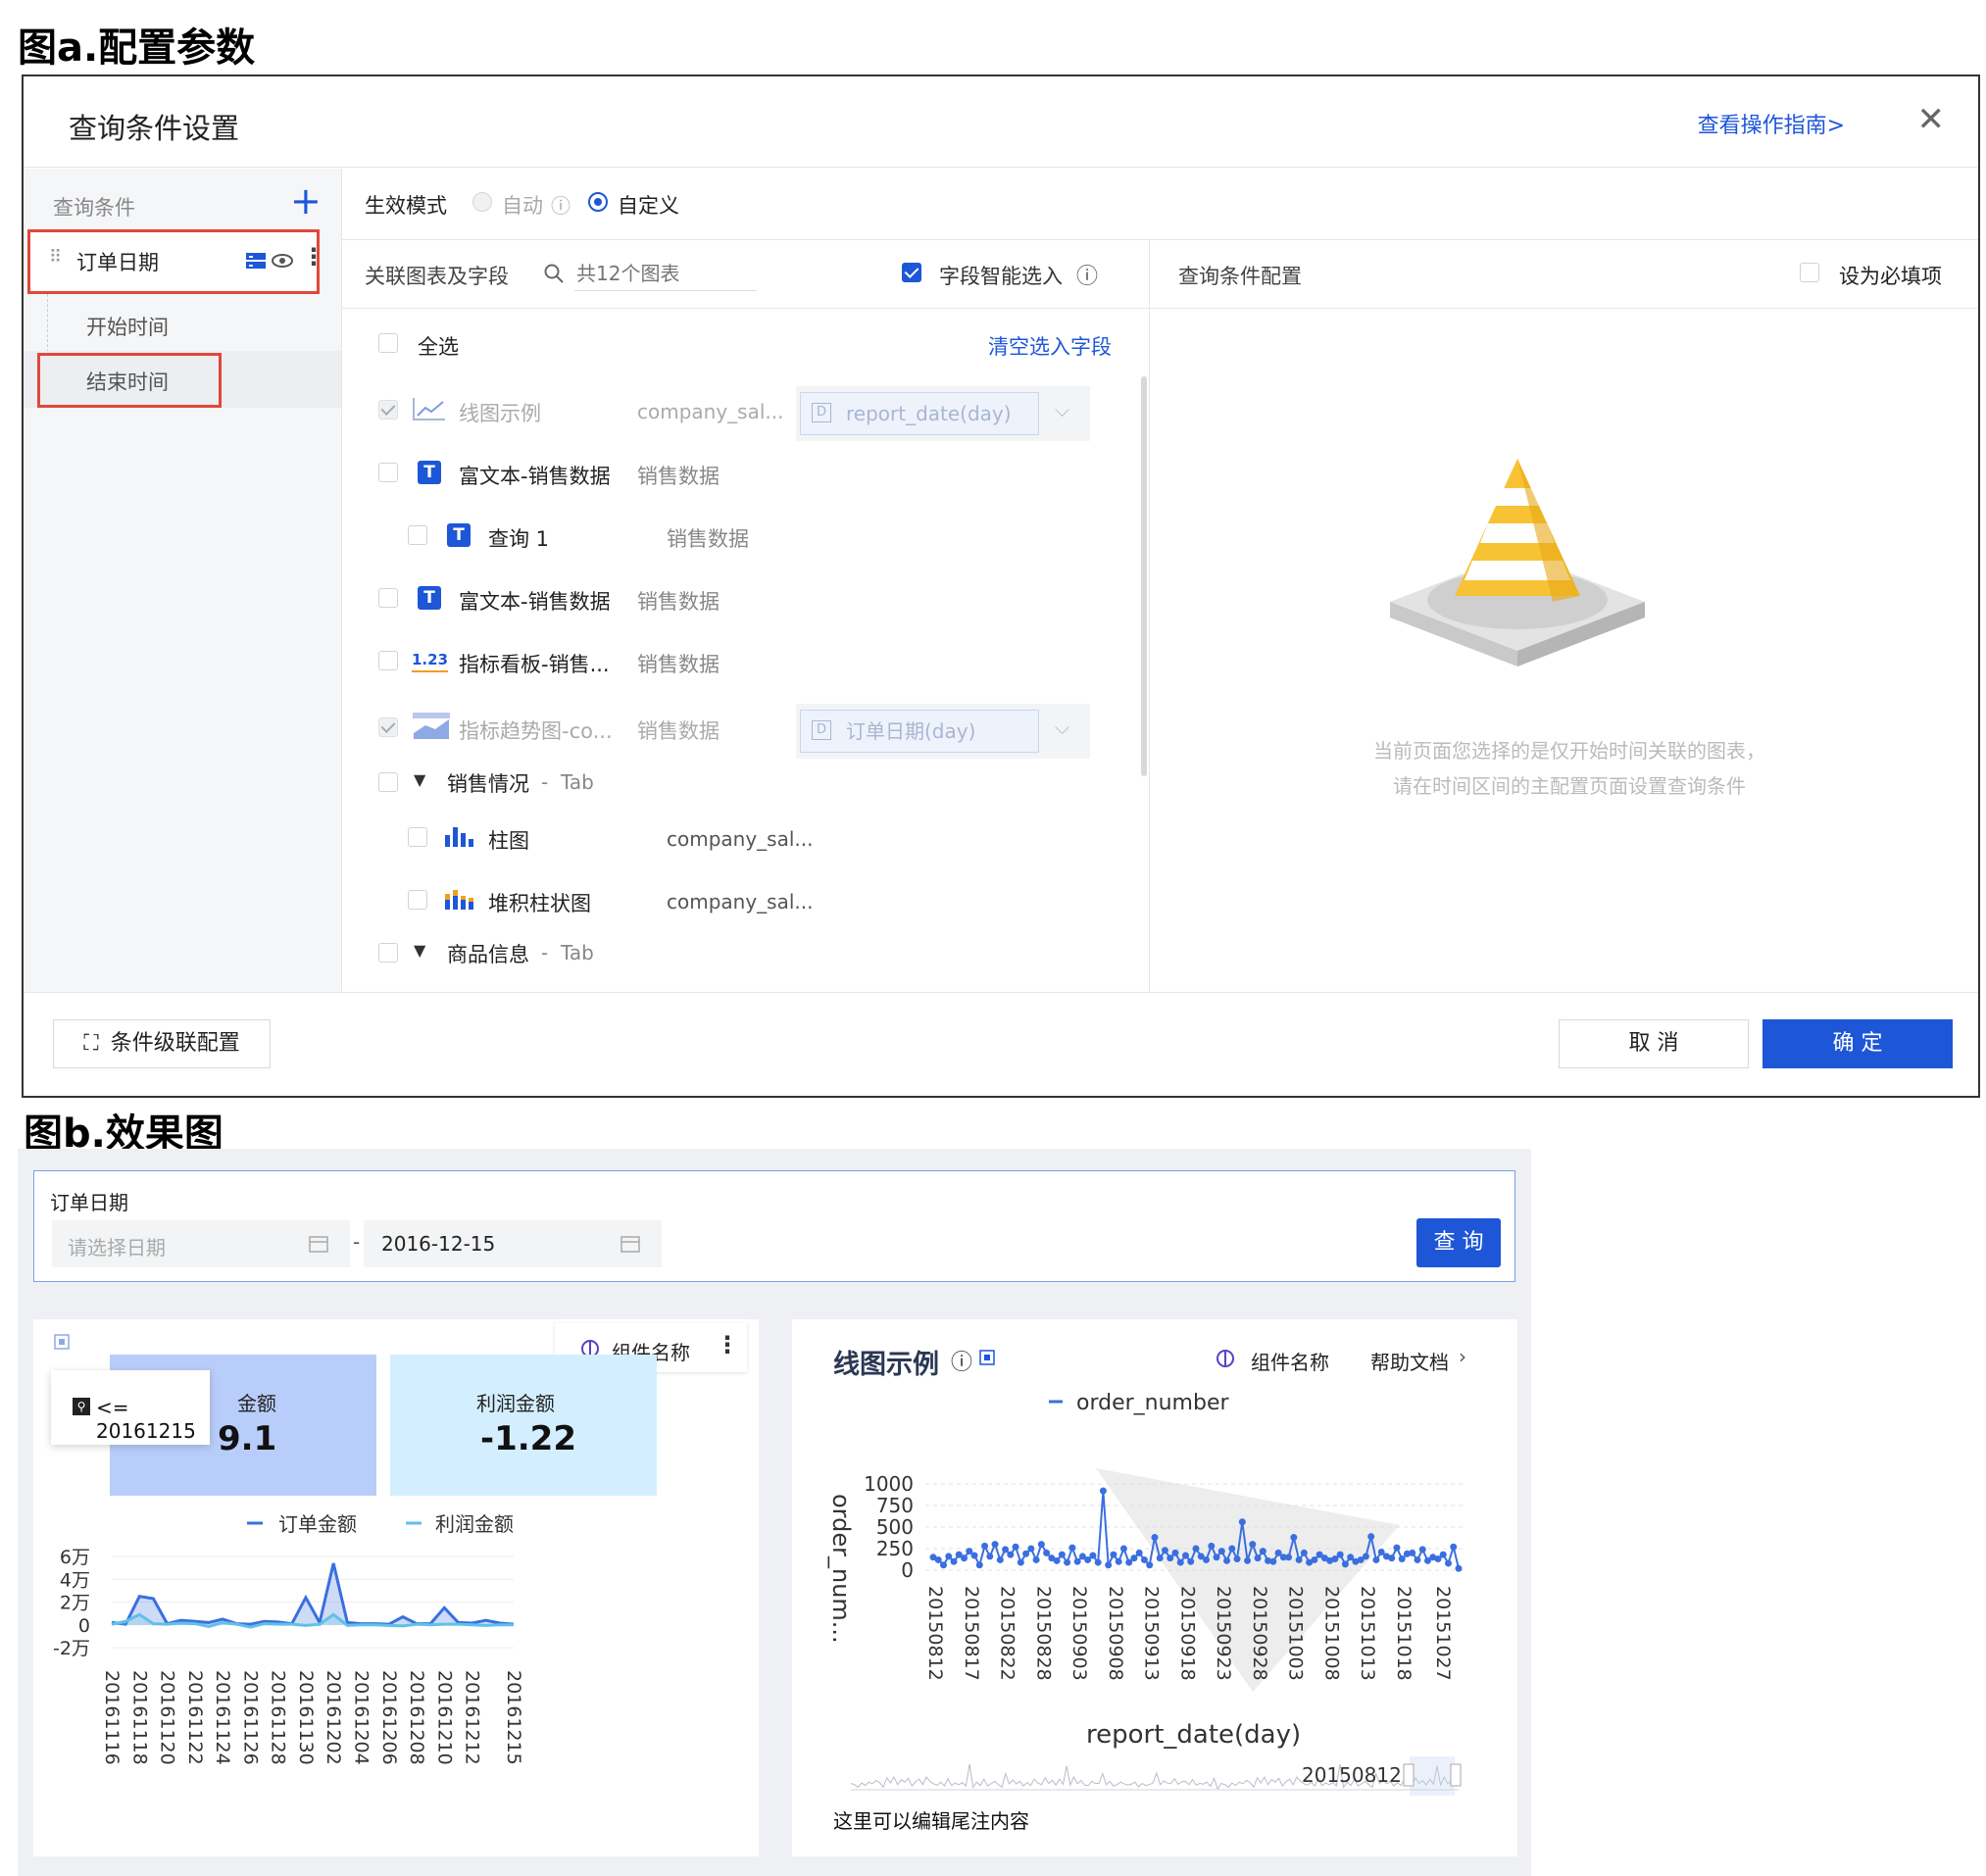 Image resolution: width=1986 pixels, height=1876 pixels. I want to click on clear-fields-link: 清空选入字段, so click(1050, 346).